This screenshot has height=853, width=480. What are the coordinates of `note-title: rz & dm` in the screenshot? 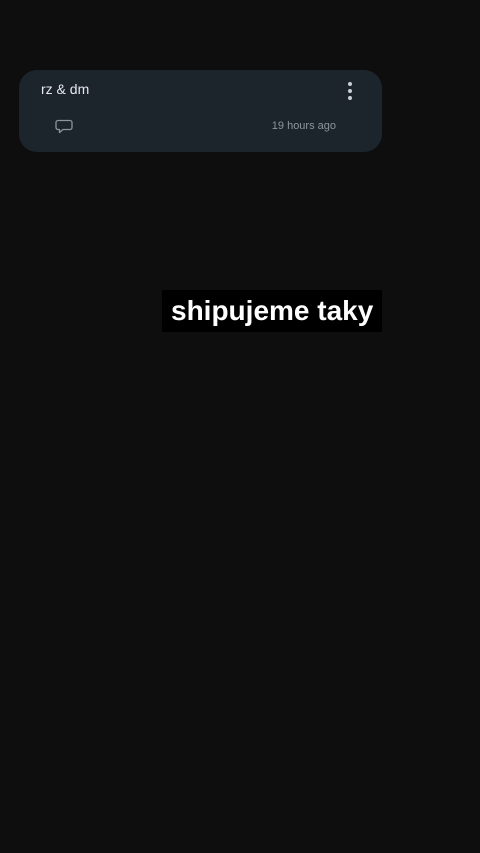 It's located at (65, 89).